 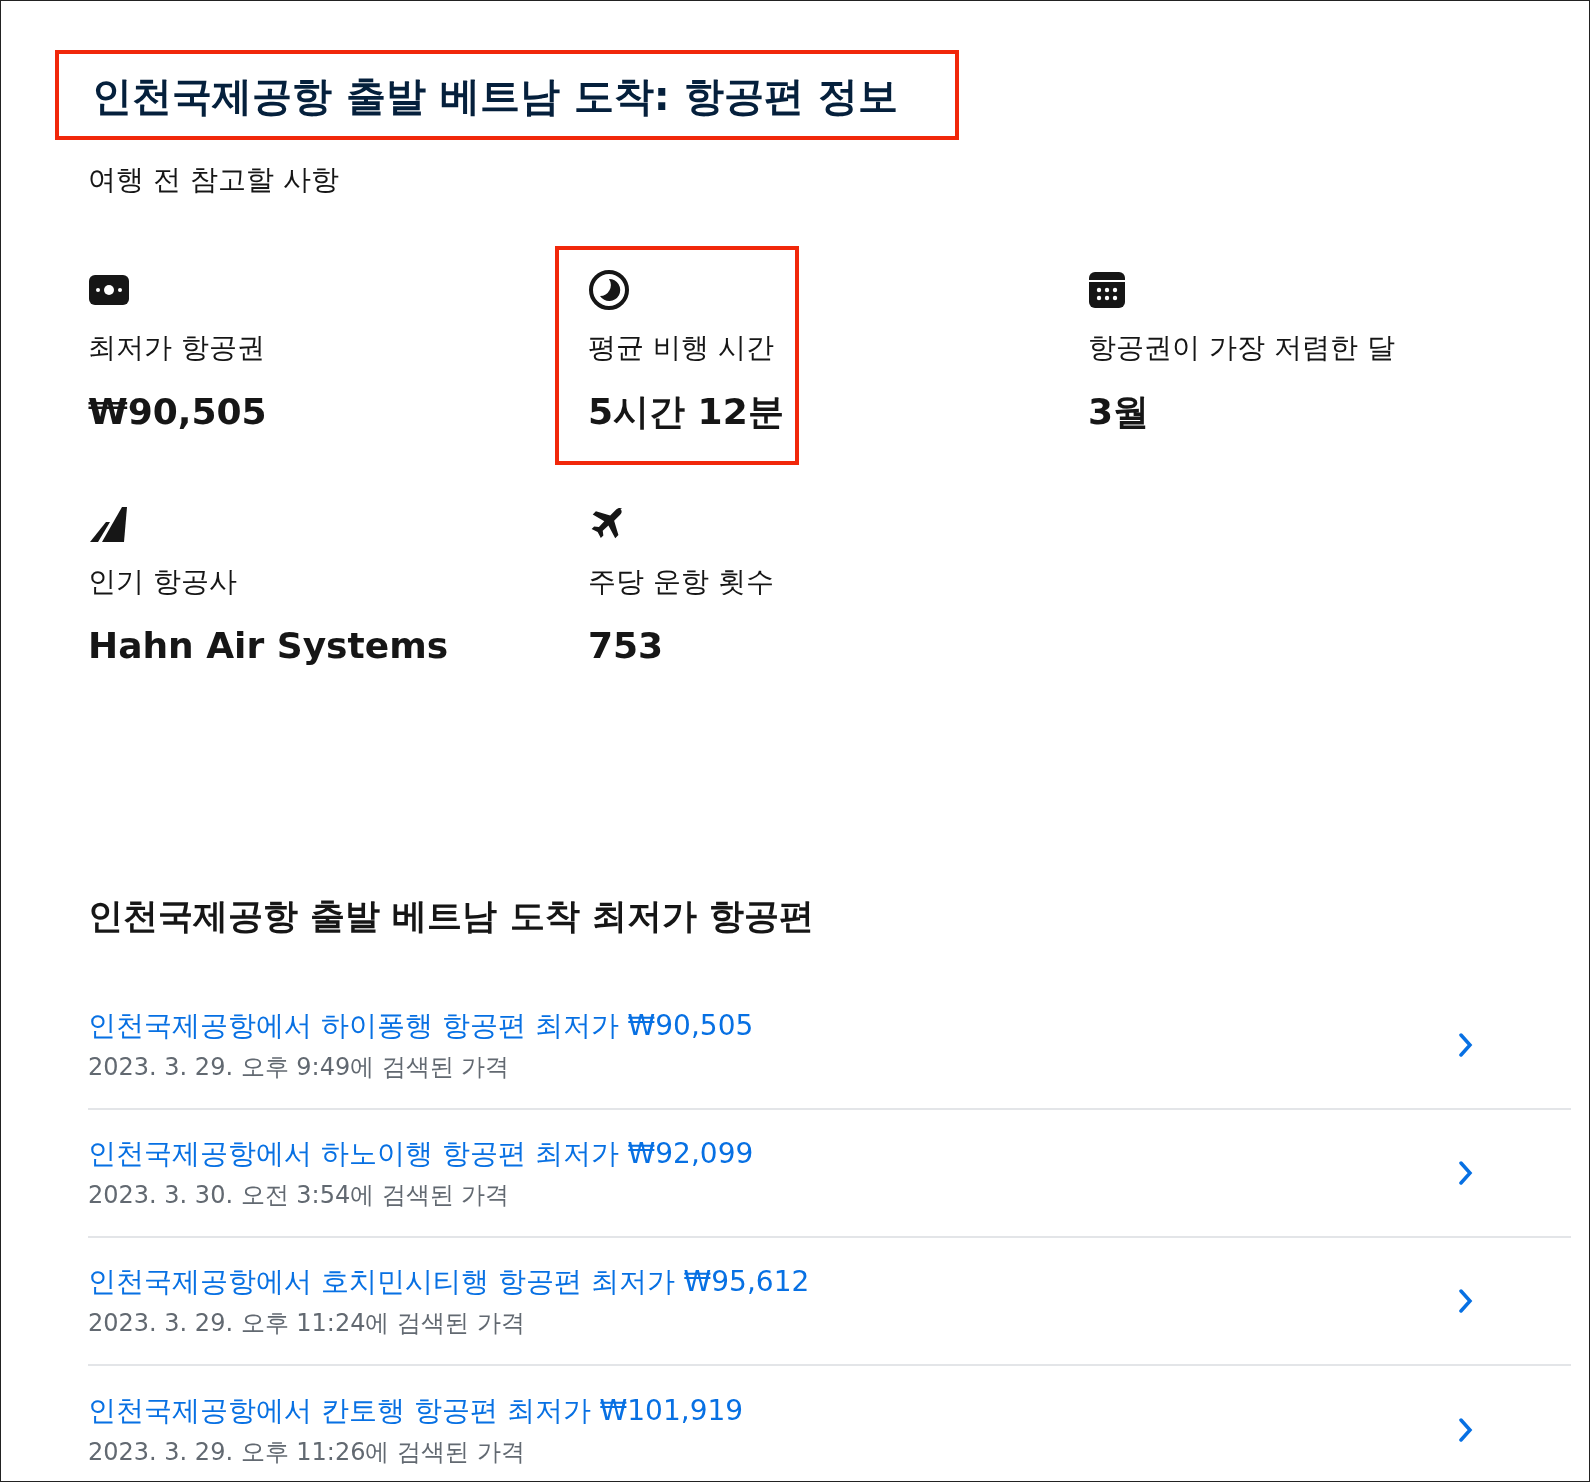 What do you see at coordinates (681, 582) in the screenshot?
I see `stat-label: 주당 운항 횟수` at bounding box center [681, 582].